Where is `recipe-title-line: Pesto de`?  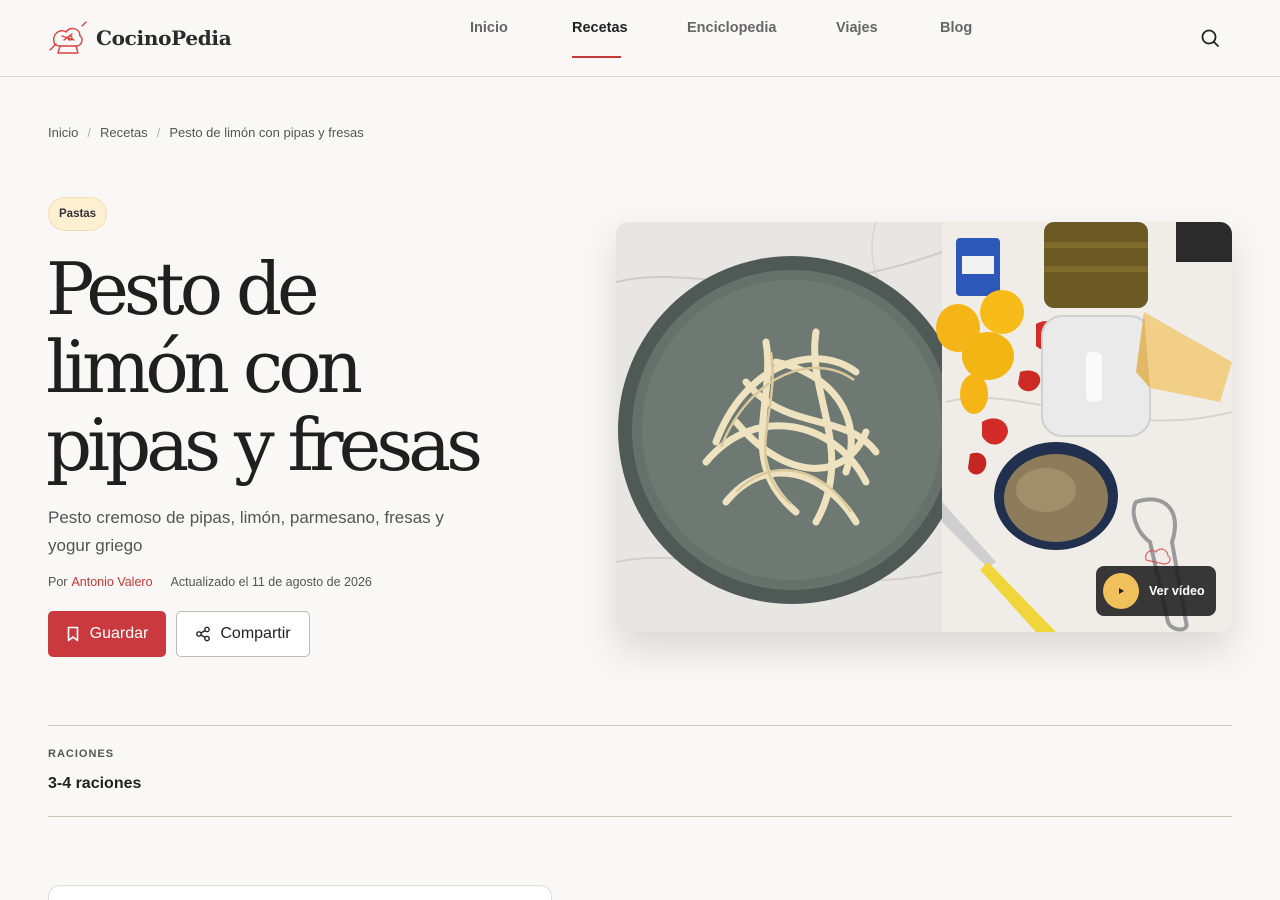
recipe-title-line: Pesto de is located at coordinates (183, 289).